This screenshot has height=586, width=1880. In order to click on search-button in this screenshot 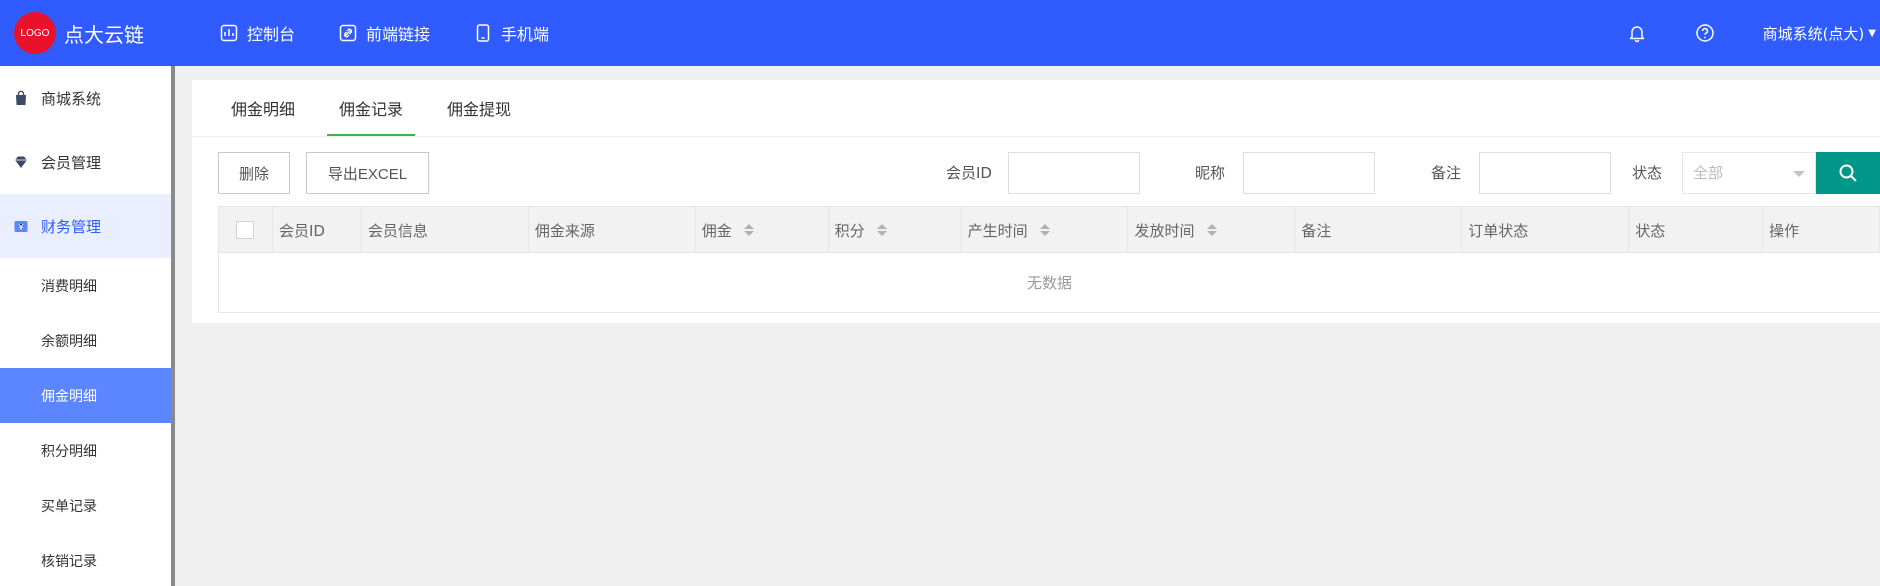, I will do `click(1848, 173)`.